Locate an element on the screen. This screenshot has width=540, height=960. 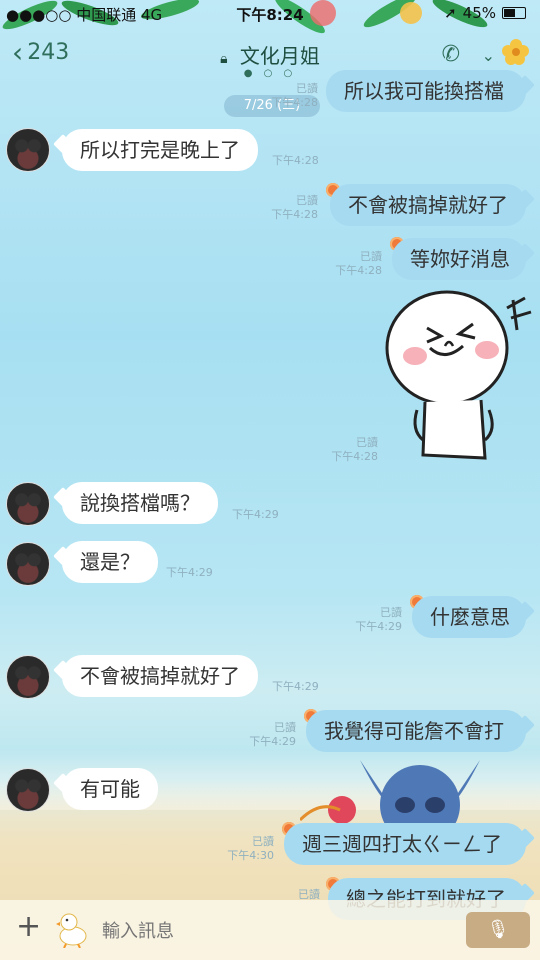
outgoing-message: 我覺得可能詹不會打 is located at coordinates (416, 731).